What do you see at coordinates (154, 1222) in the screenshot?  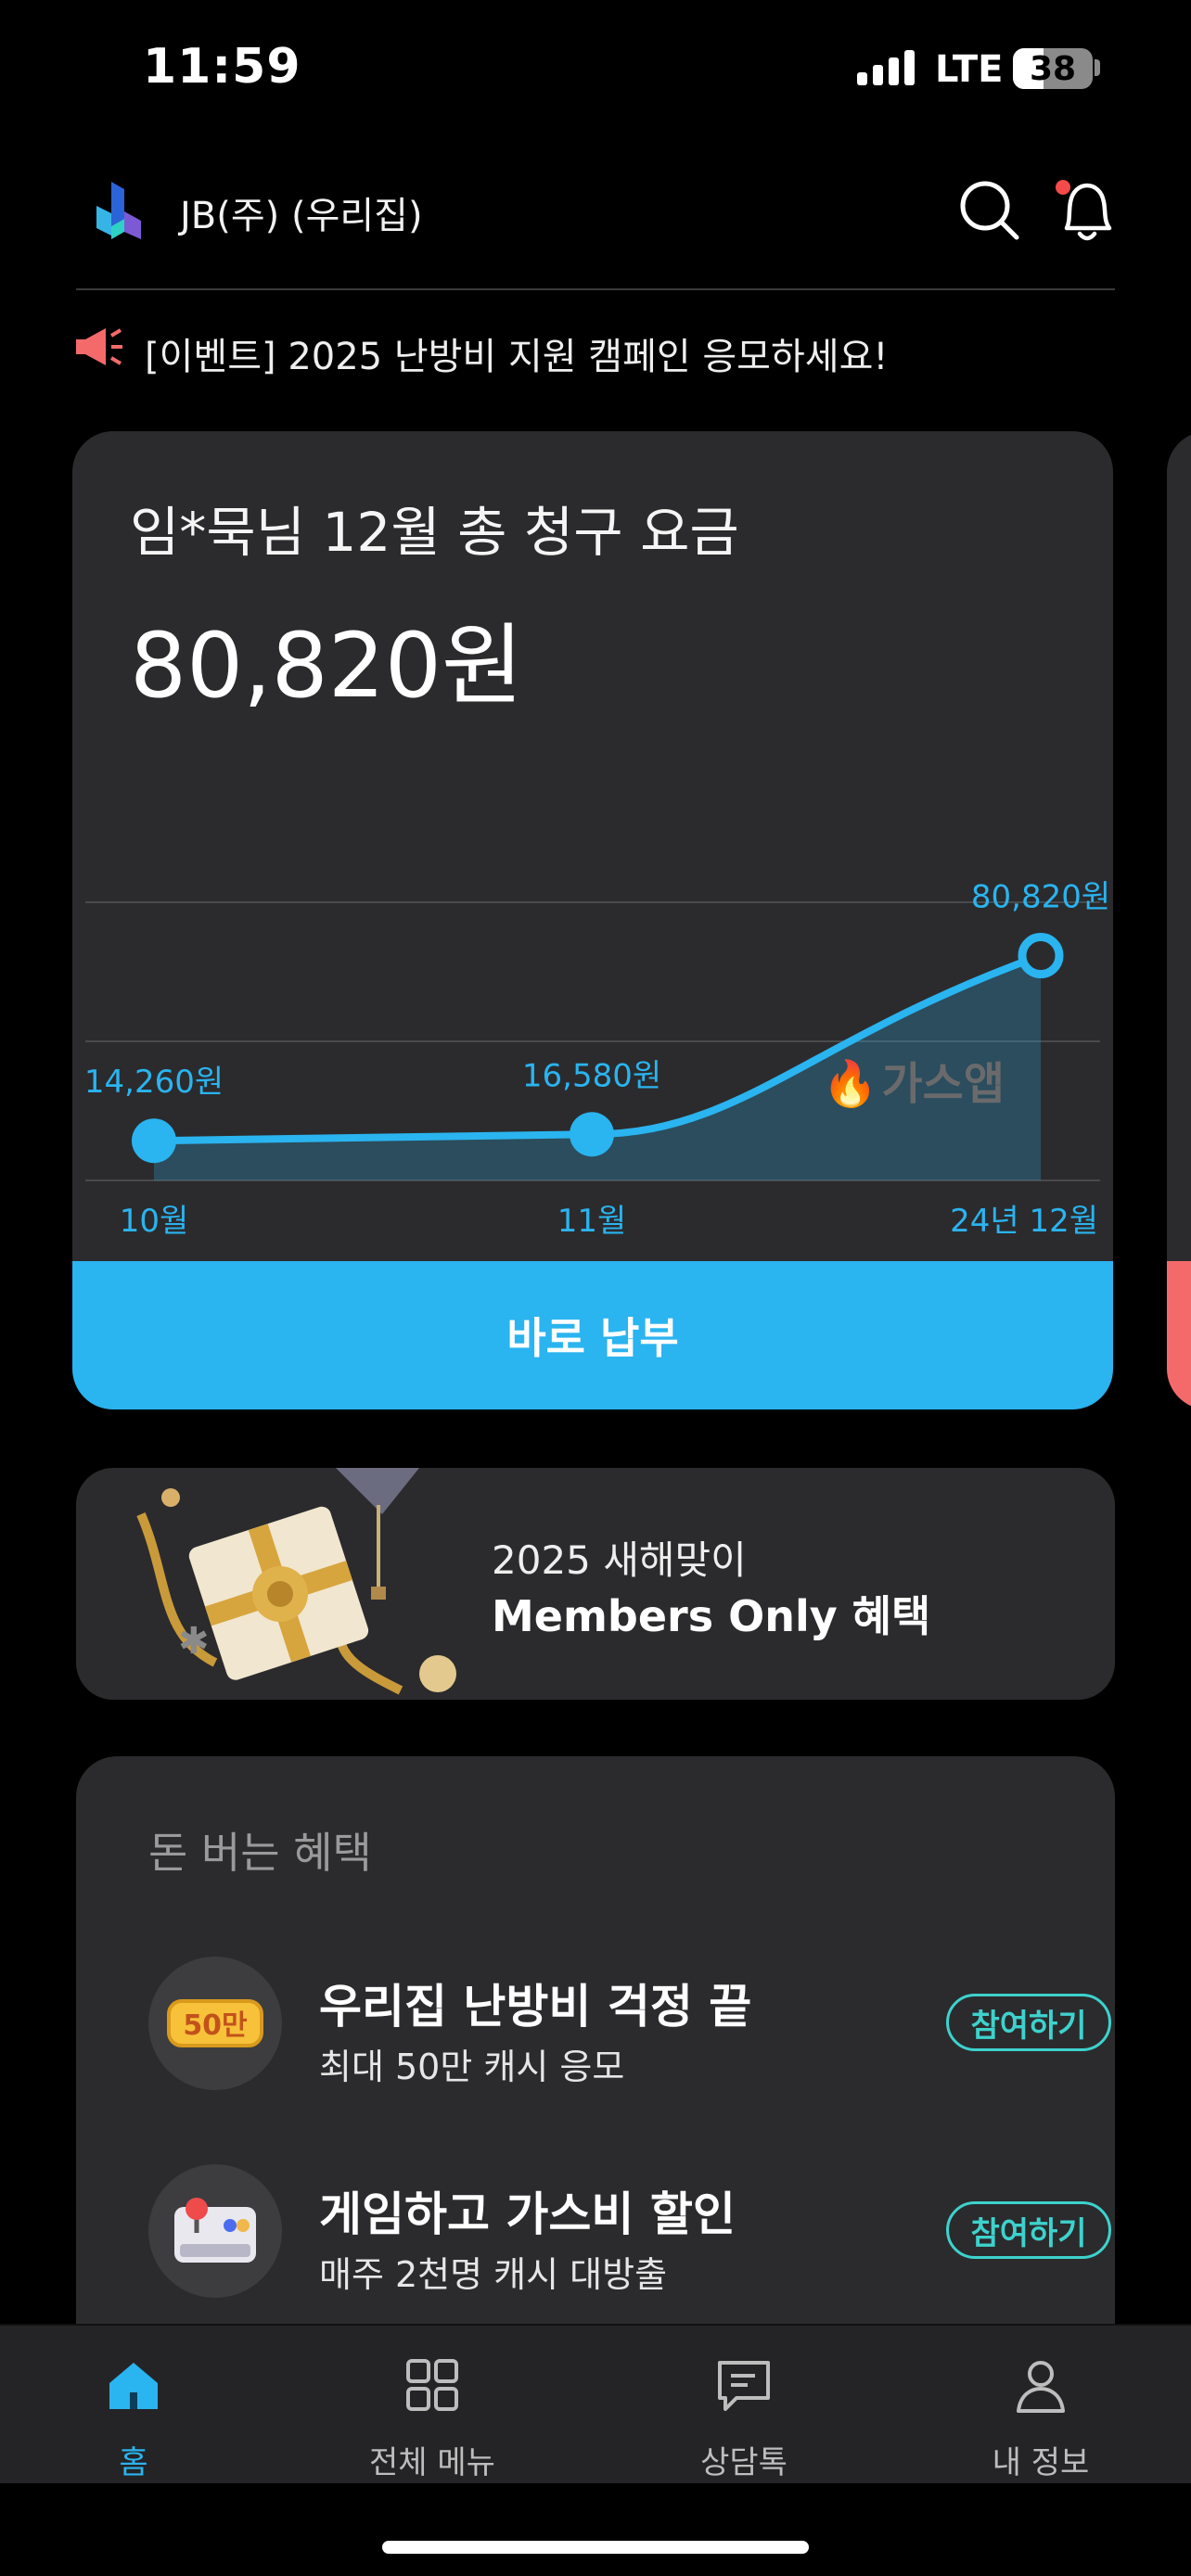 I see `x-tick-label: 10월` at bounding box center [154, 1222].